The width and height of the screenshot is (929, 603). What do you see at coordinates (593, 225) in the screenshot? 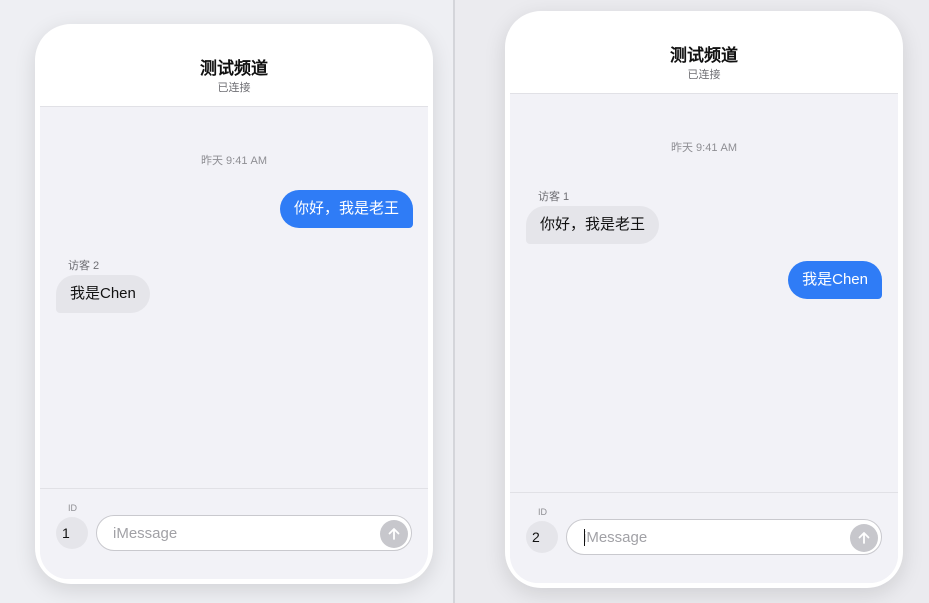
I see `message-bubble-incoming: 你好，我是老王` at bounding box center [593, 225].